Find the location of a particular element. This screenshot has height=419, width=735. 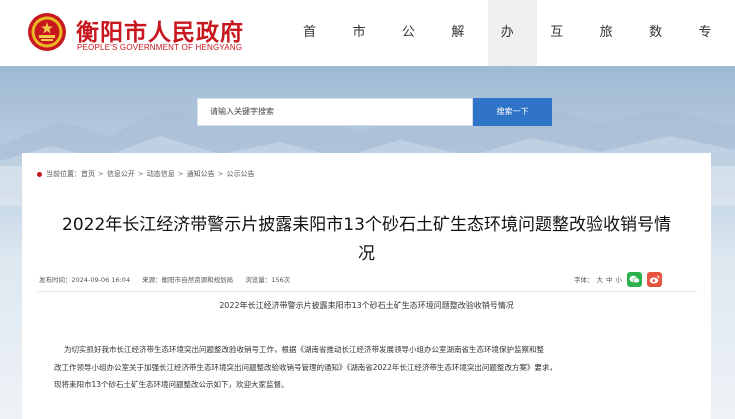

publish-time: 发布时间：2024-09-06 16:04 is located at coordinates (85, 280).